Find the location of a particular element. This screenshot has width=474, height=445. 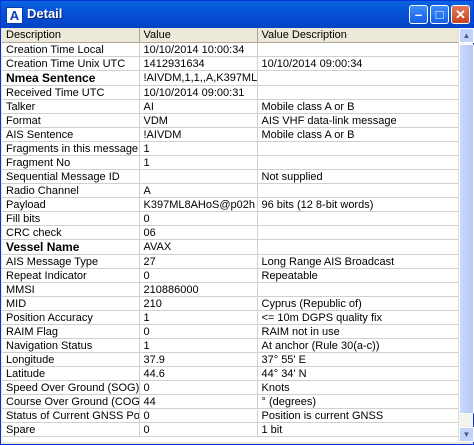

scroll-down-button: ▼ is located at coordinates (466, 434).